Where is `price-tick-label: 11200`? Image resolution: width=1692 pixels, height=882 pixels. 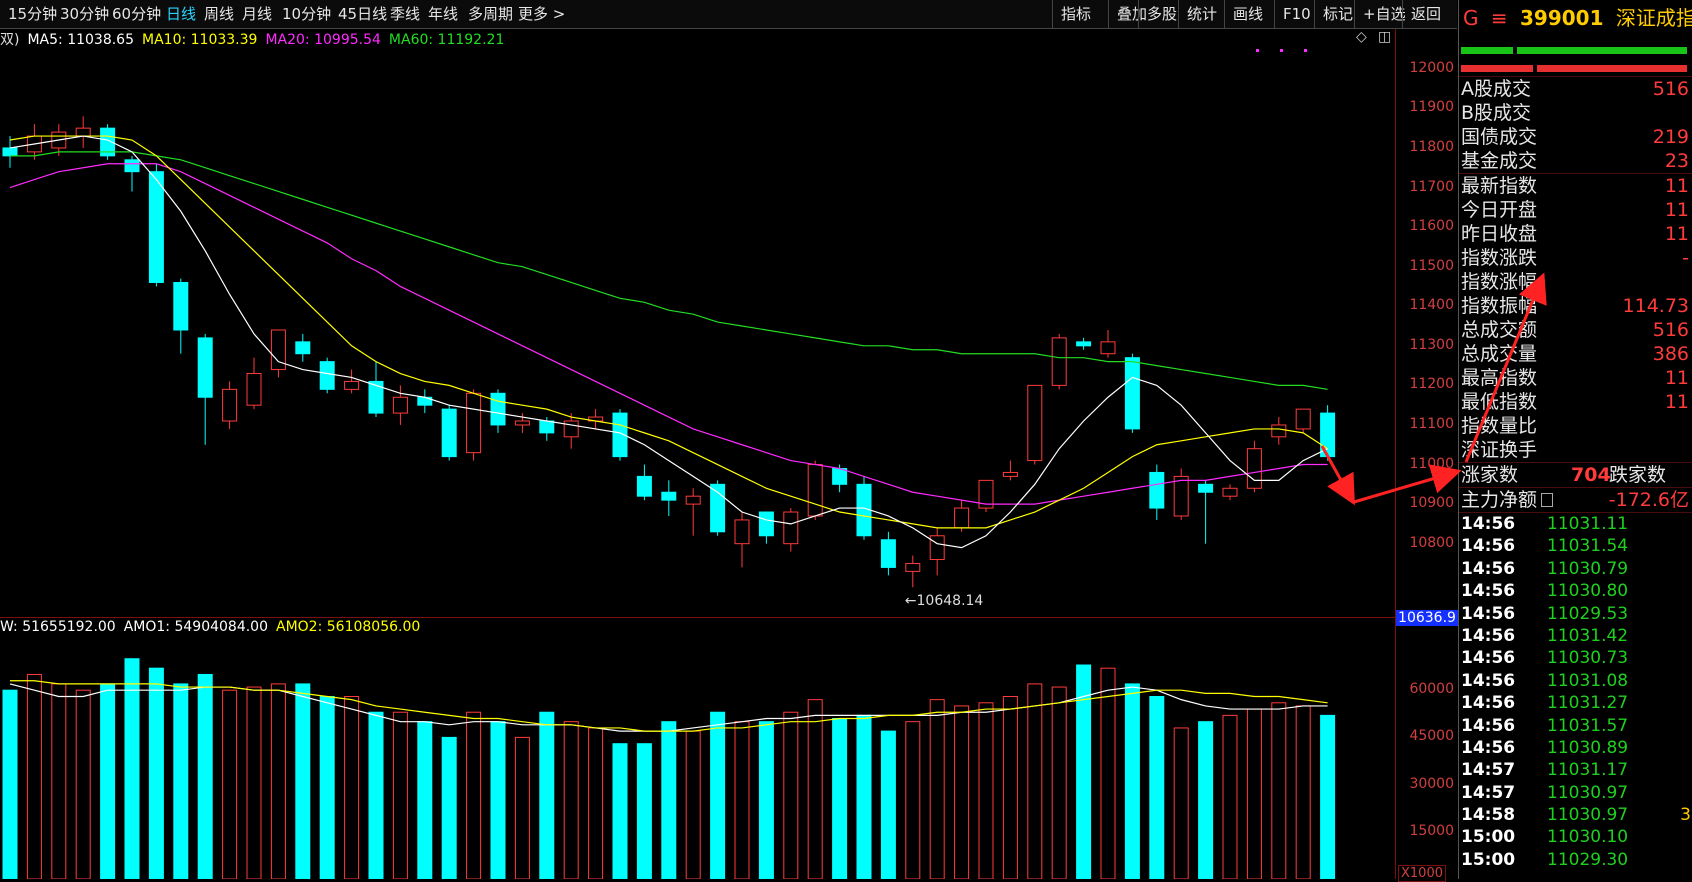
price-tick-label: 11200 is located at coordinates (1431, 384).